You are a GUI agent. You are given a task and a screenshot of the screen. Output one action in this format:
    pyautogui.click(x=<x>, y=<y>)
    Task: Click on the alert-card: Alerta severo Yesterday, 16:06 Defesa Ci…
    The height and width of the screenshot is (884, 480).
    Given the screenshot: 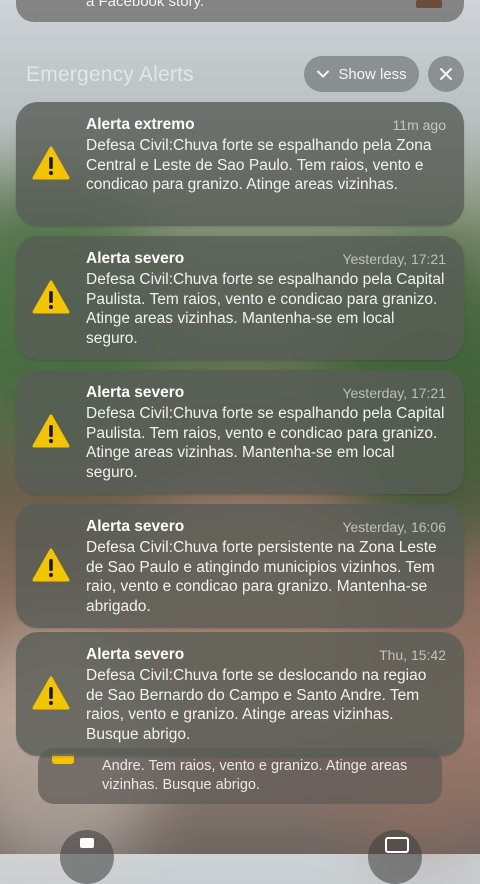 What is the action you would take?
    pyautogui.click(x=240, y=566)
    